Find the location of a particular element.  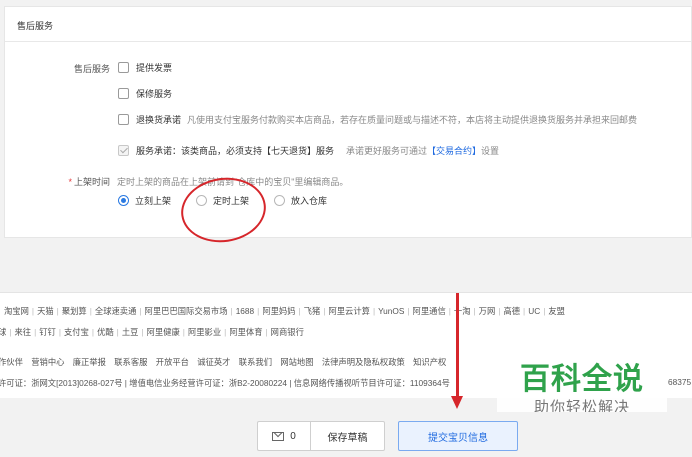

invoice-checkbox is located at coordinates (123, 67).